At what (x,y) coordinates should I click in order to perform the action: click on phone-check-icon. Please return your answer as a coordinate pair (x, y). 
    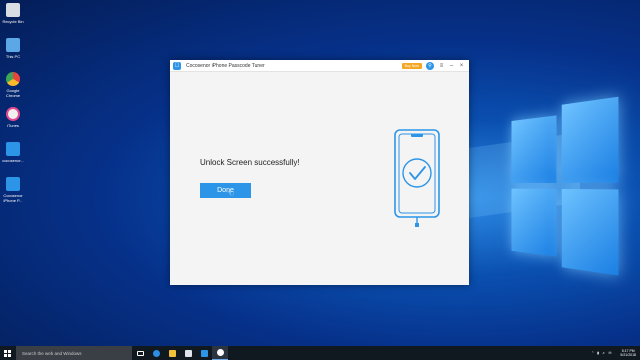
    Looking at the image, I should click on (417, 178).